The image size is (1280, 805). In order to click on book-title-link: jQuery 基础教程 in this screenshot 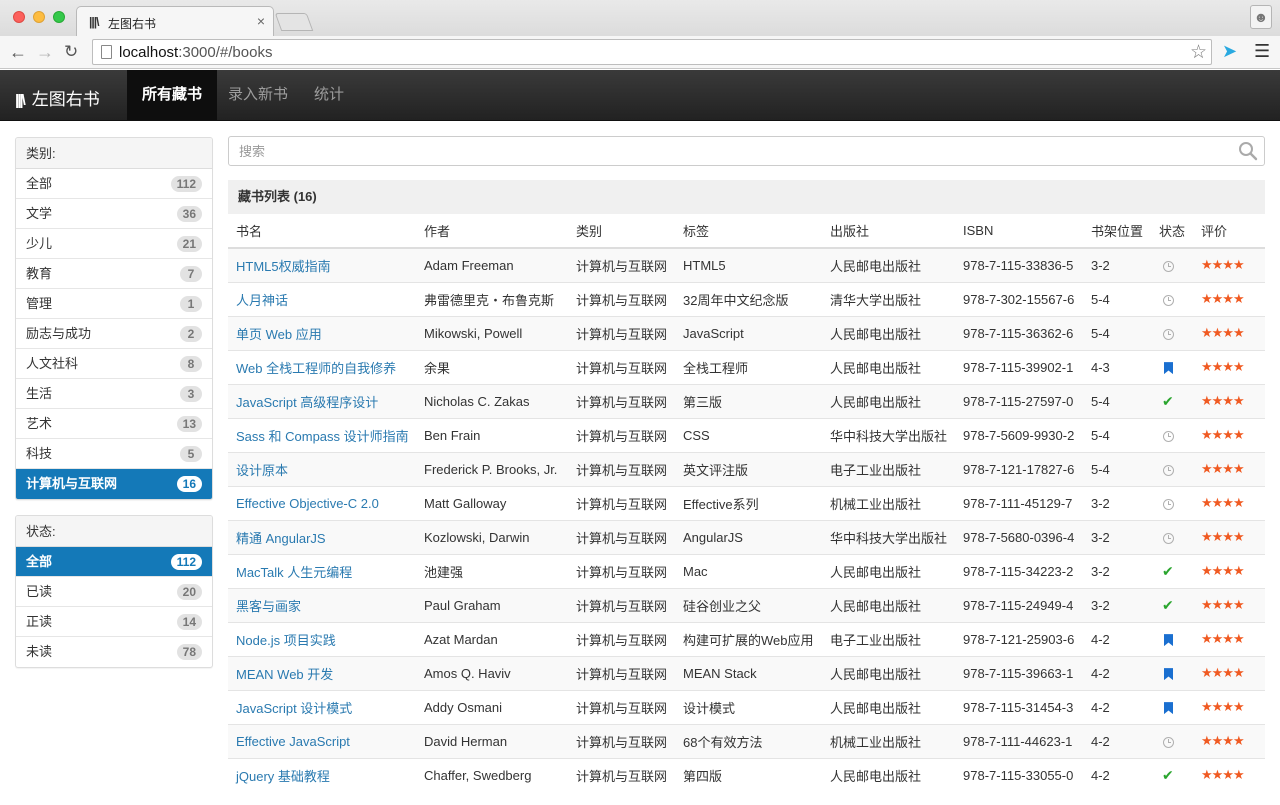, I will do `click(283, 776)`.